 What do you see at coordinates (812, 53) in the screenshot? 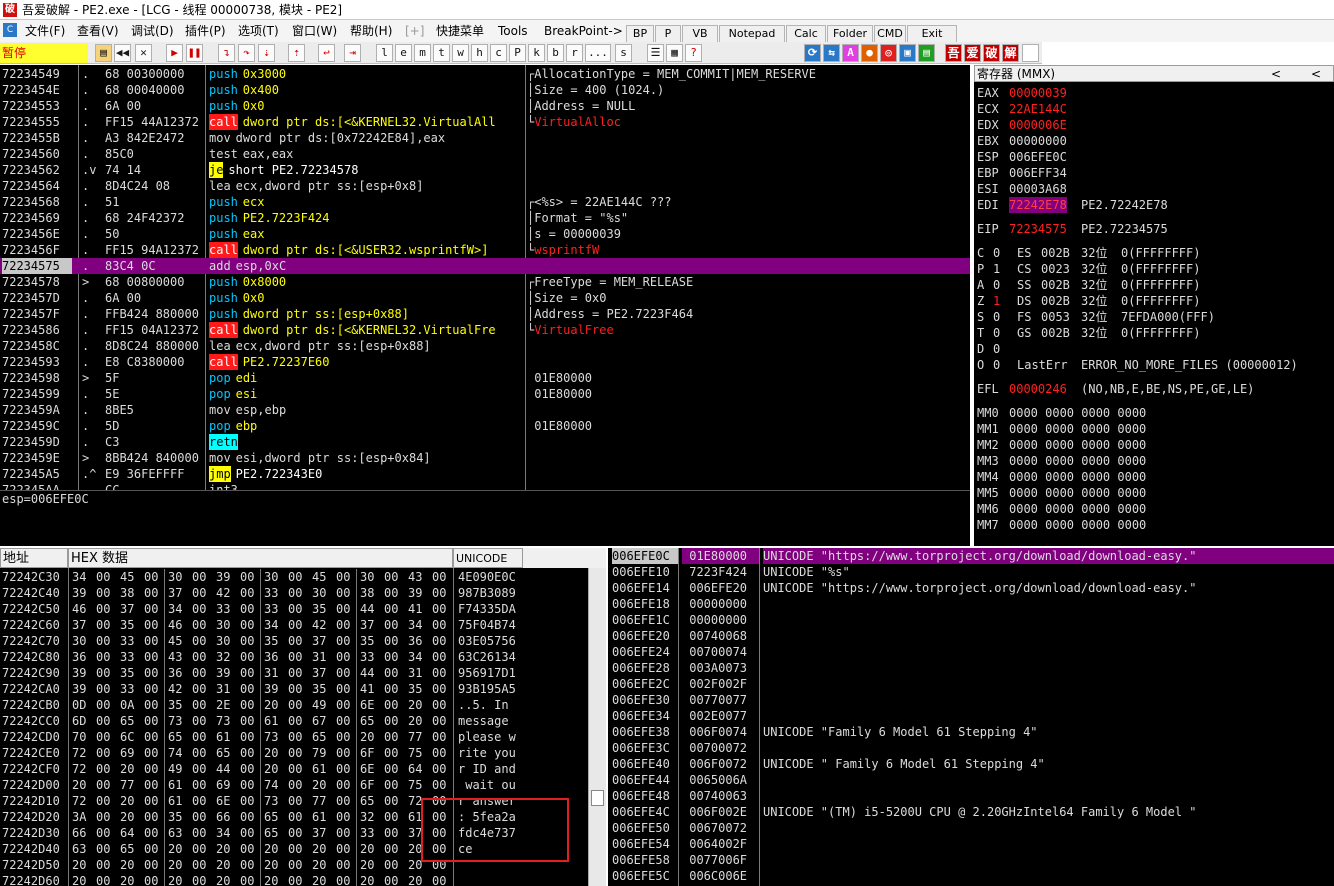
I see `refresh-icon: ⟳` at bounding box center [812, 53].